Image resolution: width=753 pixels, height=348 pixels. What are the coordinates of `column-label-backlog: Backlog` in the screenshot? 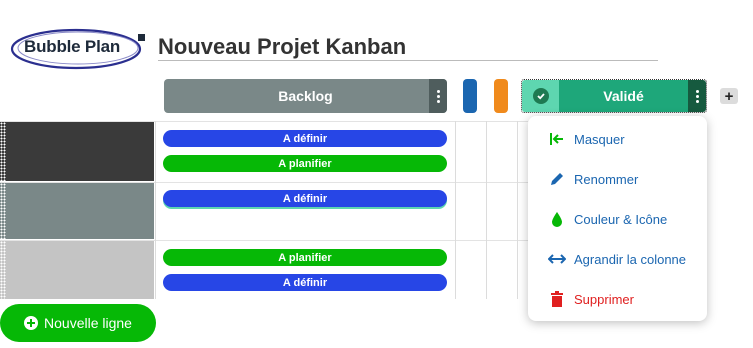 It's located at (305, 96).